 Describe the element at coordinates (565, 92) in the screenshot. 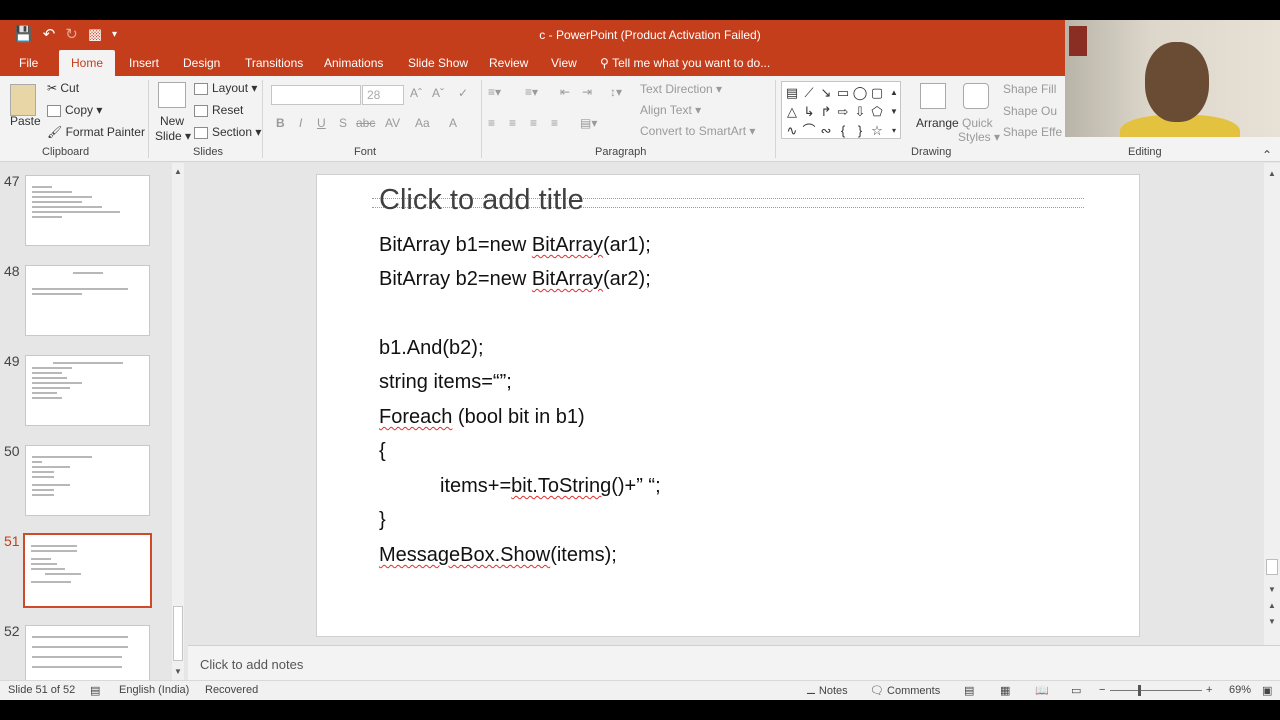

I see `decrease-indent-icon: ⇤` at that location.